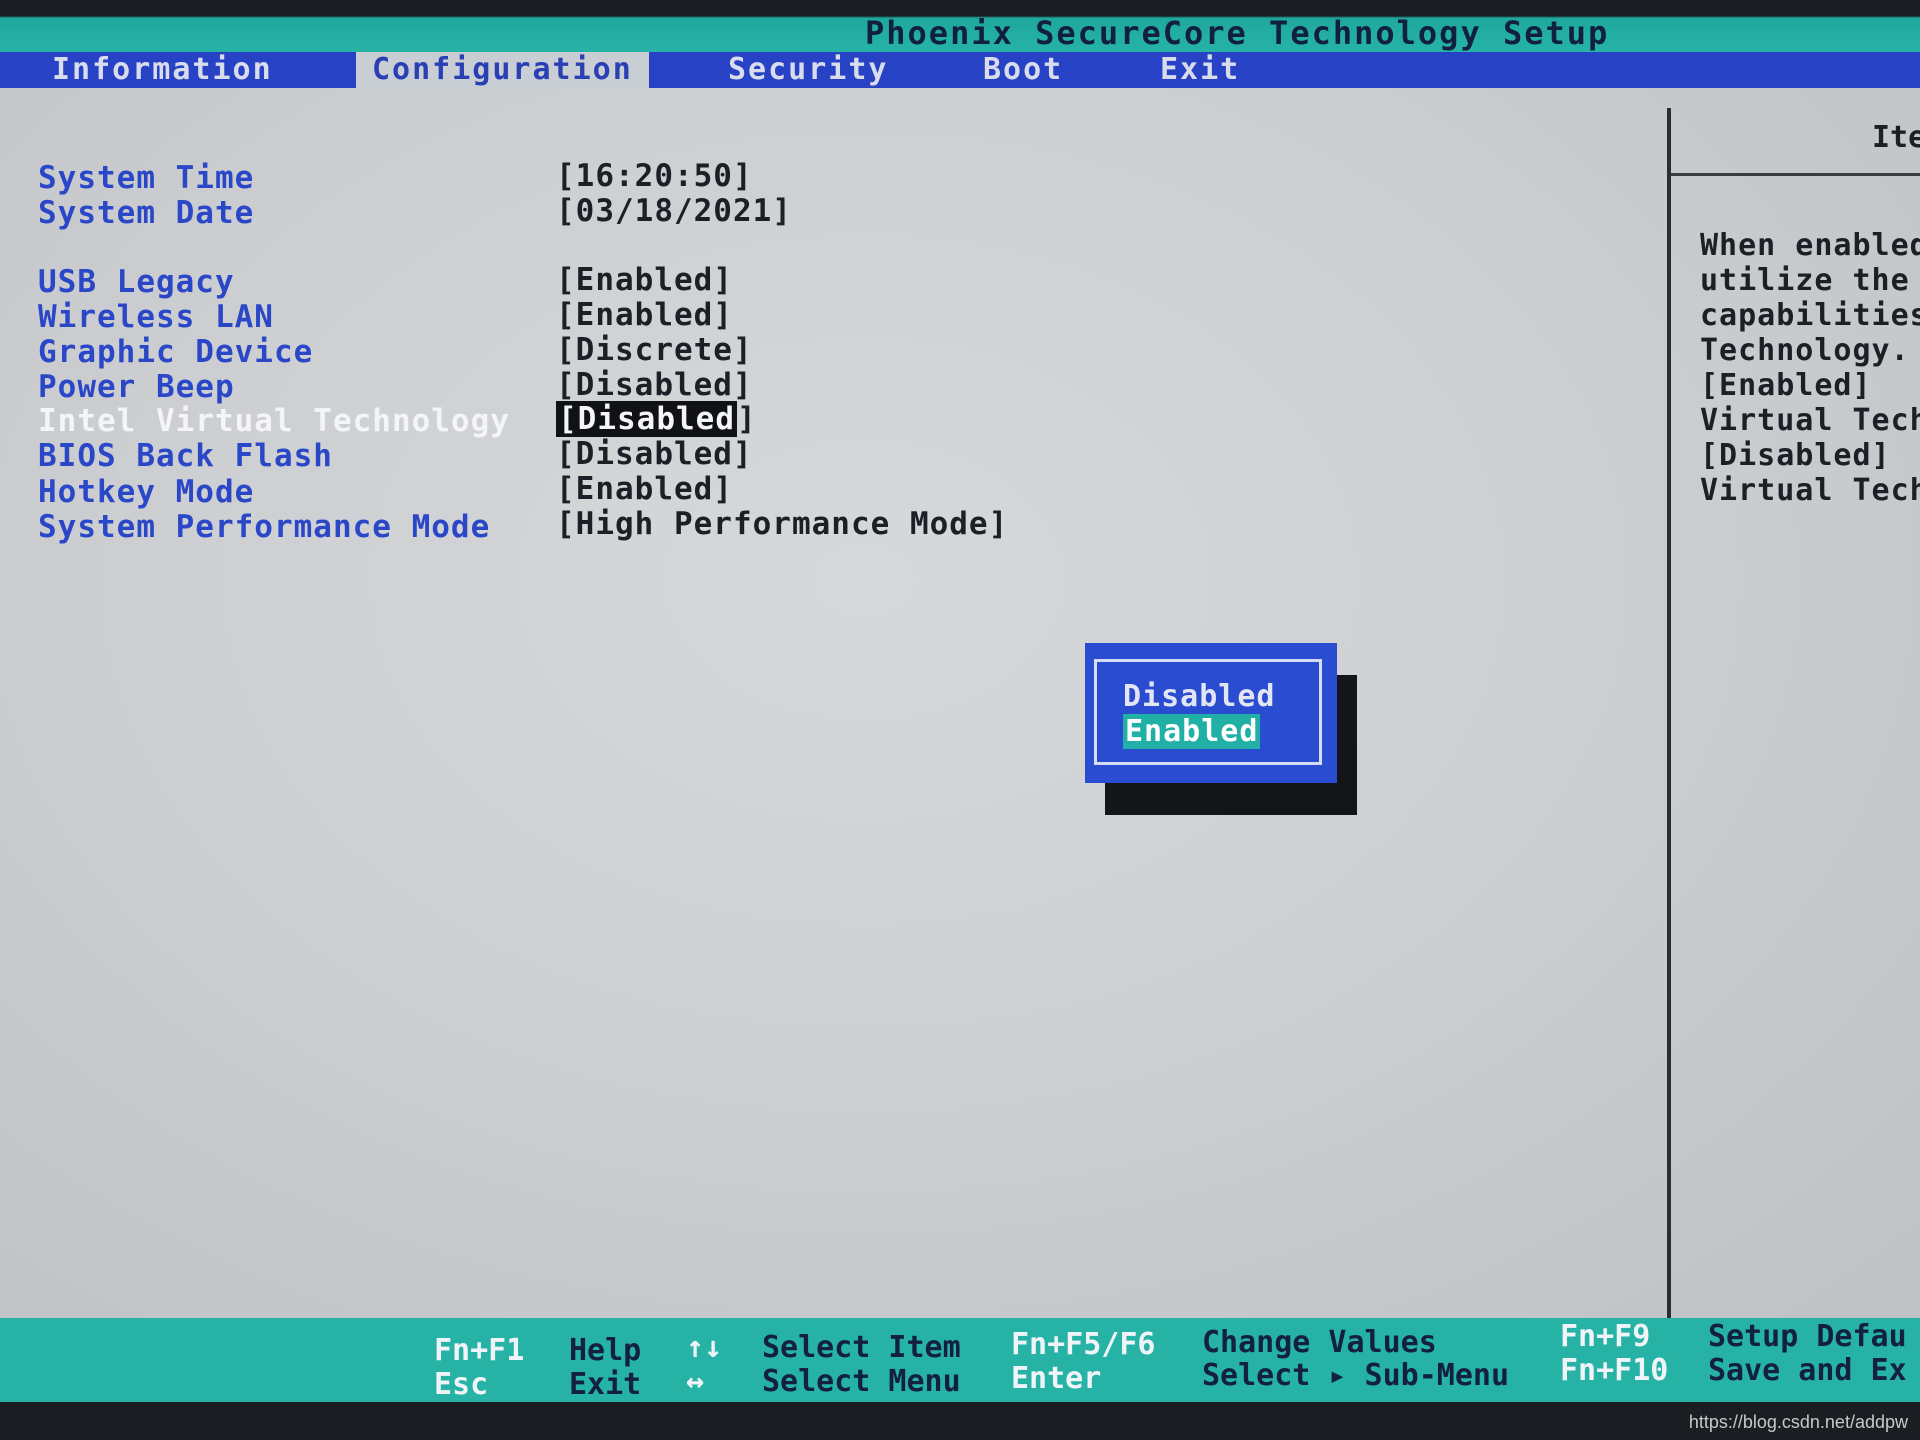 The width and height of the screenshot is (1920, 1440). What do you see at coordinates (568, 419) in the screenshot?
I see `value-bracket-open: [` at bounding box center [568, 419].